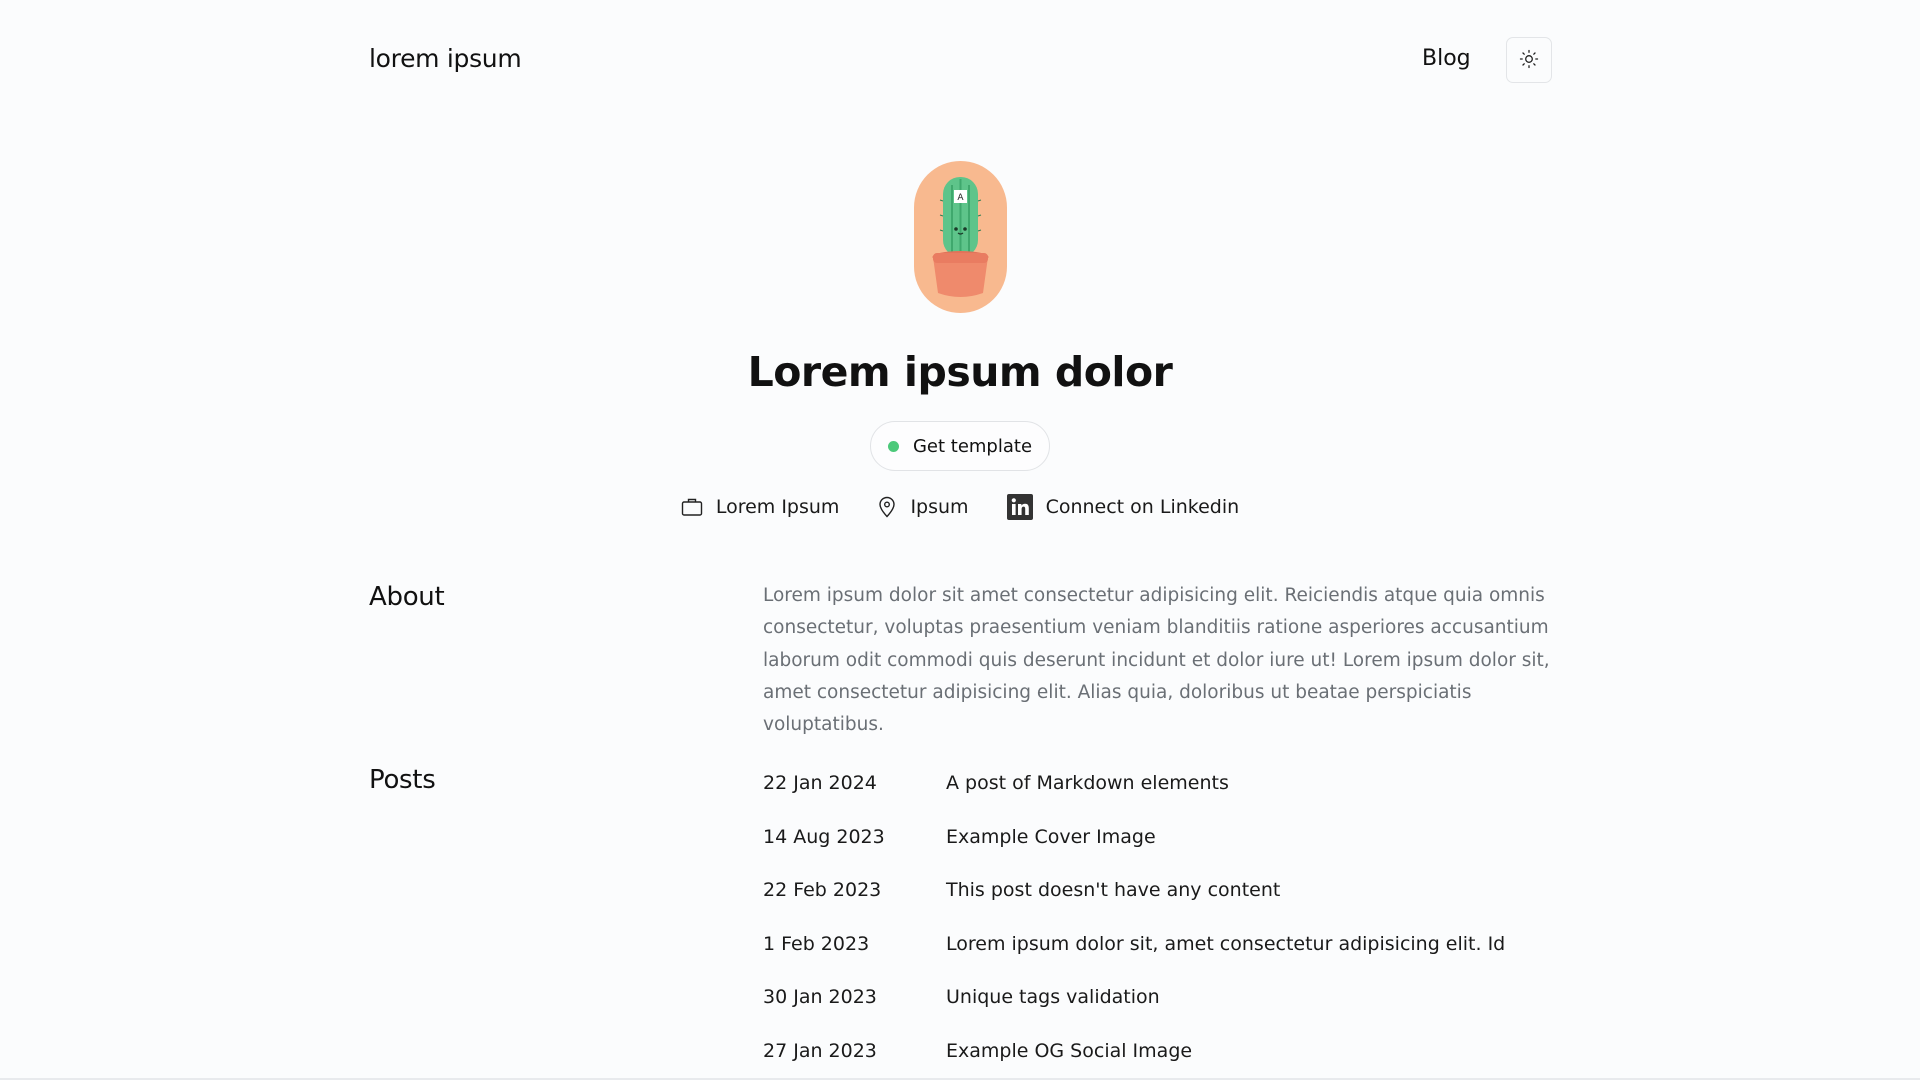 The image size is (1920, 1080). I want to click on posts-heading: Posts, so click(402, 780).